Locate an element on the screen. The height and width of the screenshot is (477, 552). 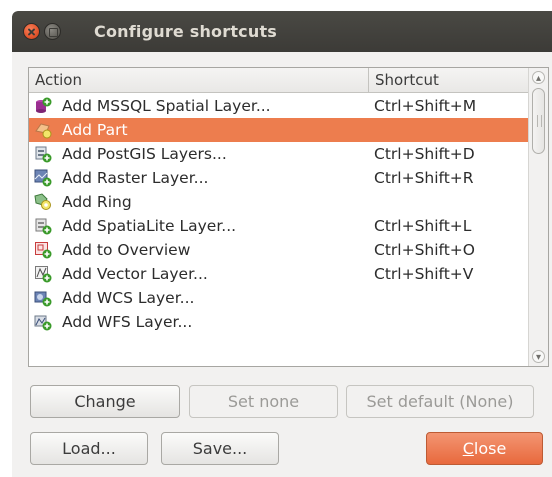
table-row: Add MSSQL Spatial Layer... Ctrl+Shift+M is located at coordinates (279, 106).